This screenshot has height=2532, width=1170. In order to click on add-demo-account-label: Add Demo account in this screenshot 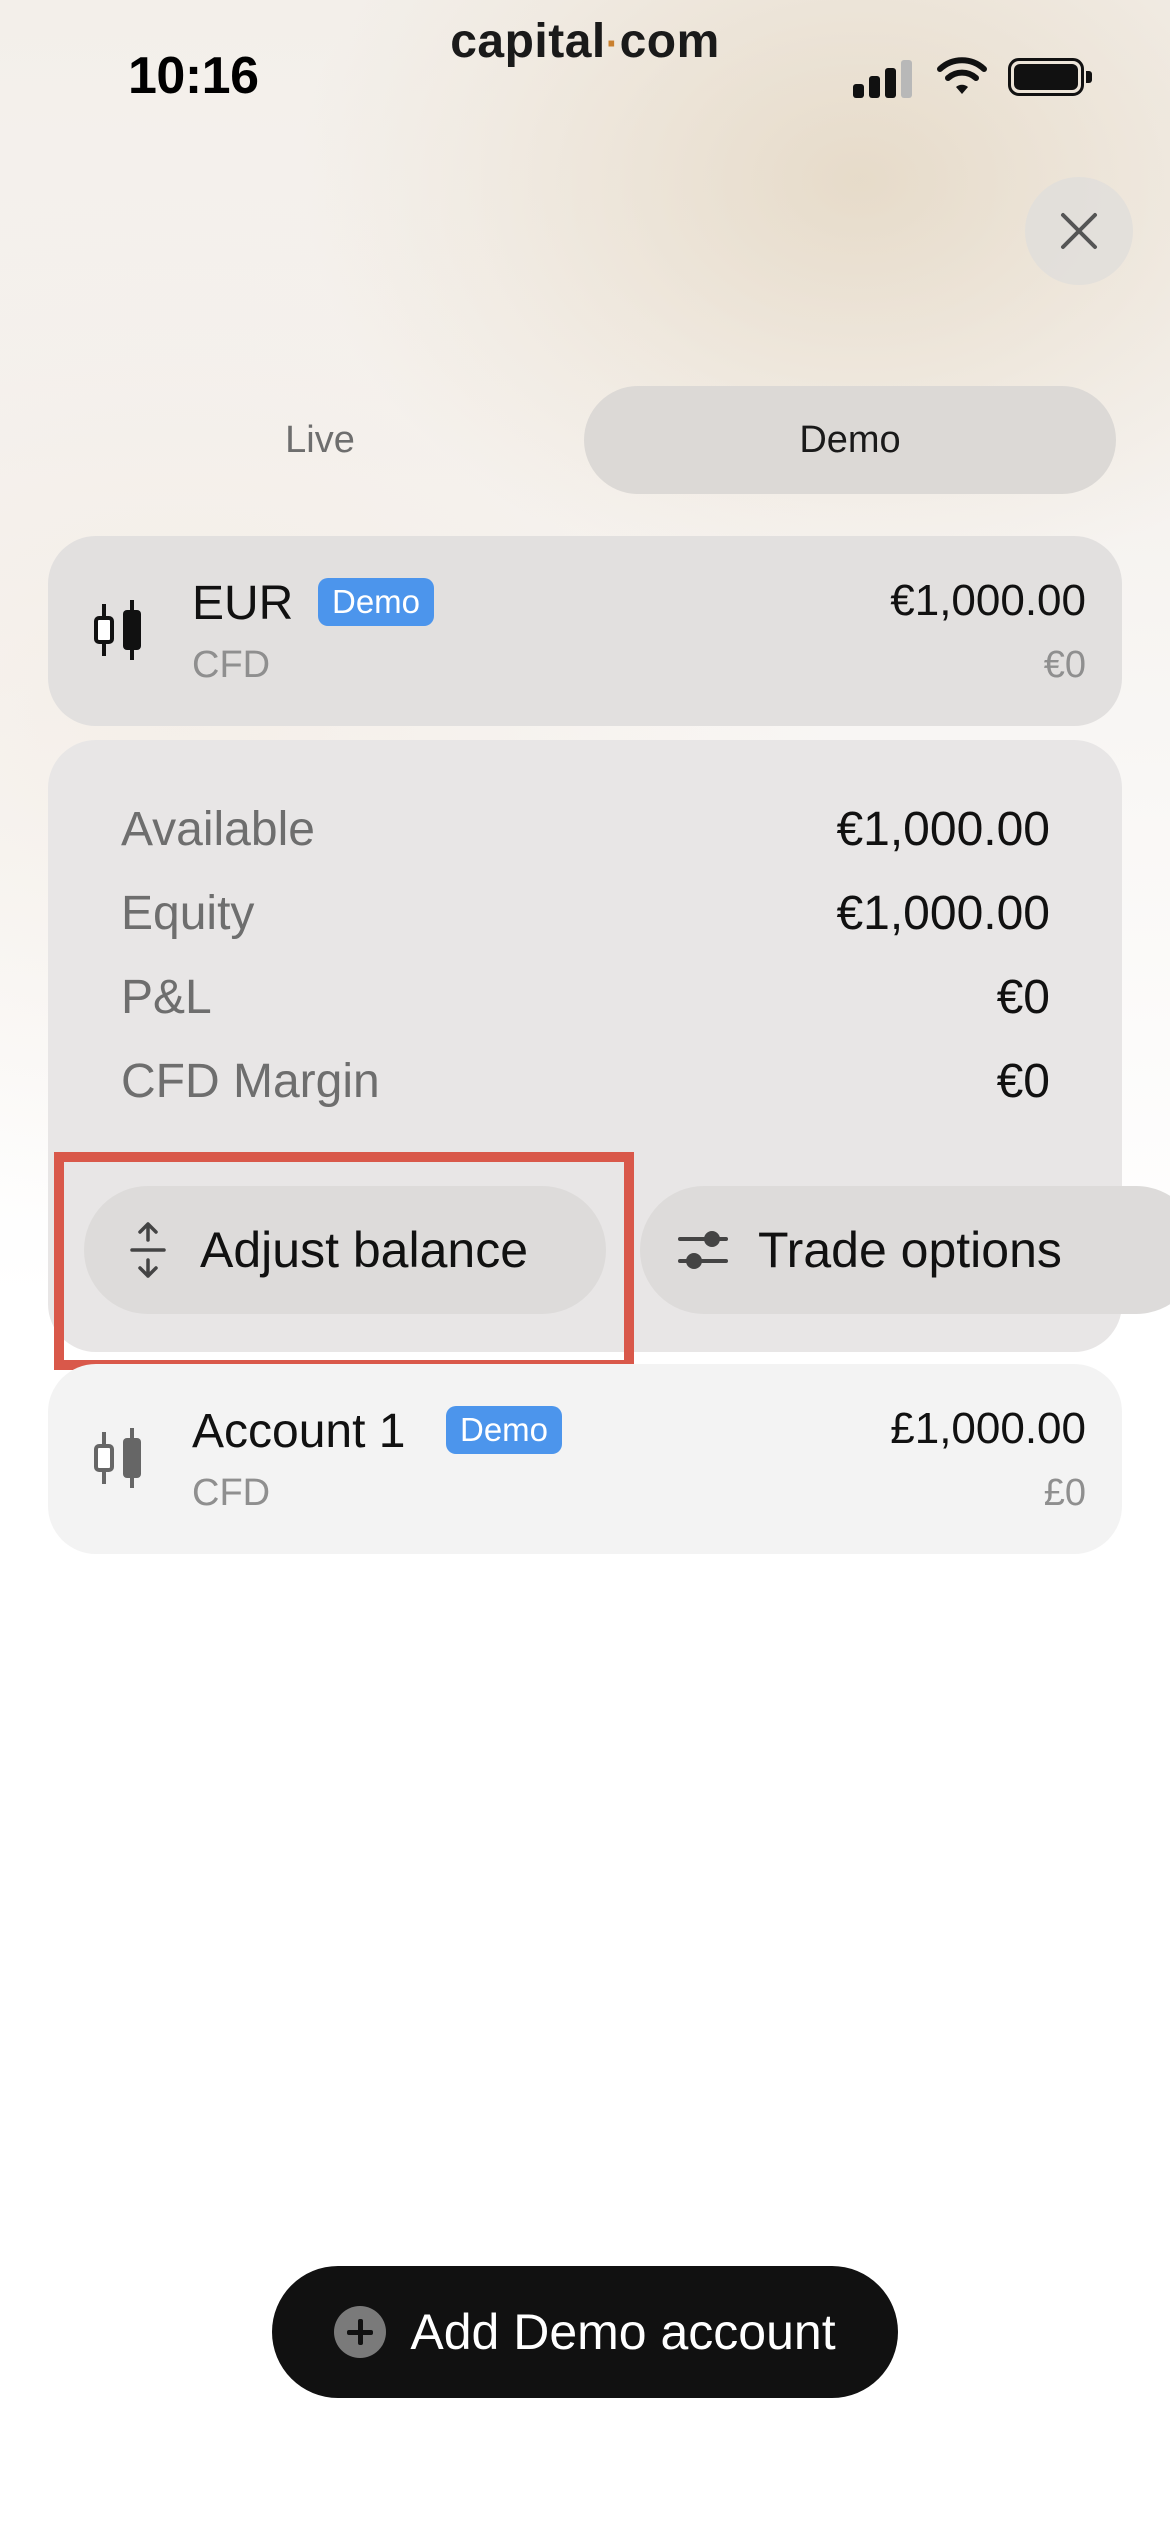, I will do `click(623, 2332)`.